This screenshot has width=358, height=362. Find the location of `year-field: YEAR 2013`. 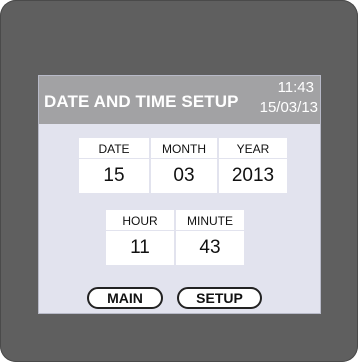

year-field: YEAR 2013 is located at coordinates (253, 165).